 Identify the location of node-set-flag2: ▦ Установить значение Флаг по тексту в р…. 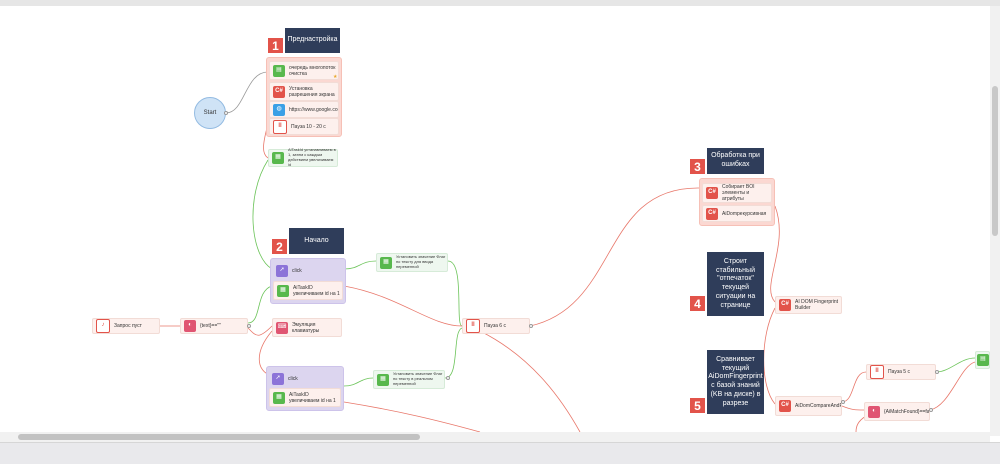
(409, 379).